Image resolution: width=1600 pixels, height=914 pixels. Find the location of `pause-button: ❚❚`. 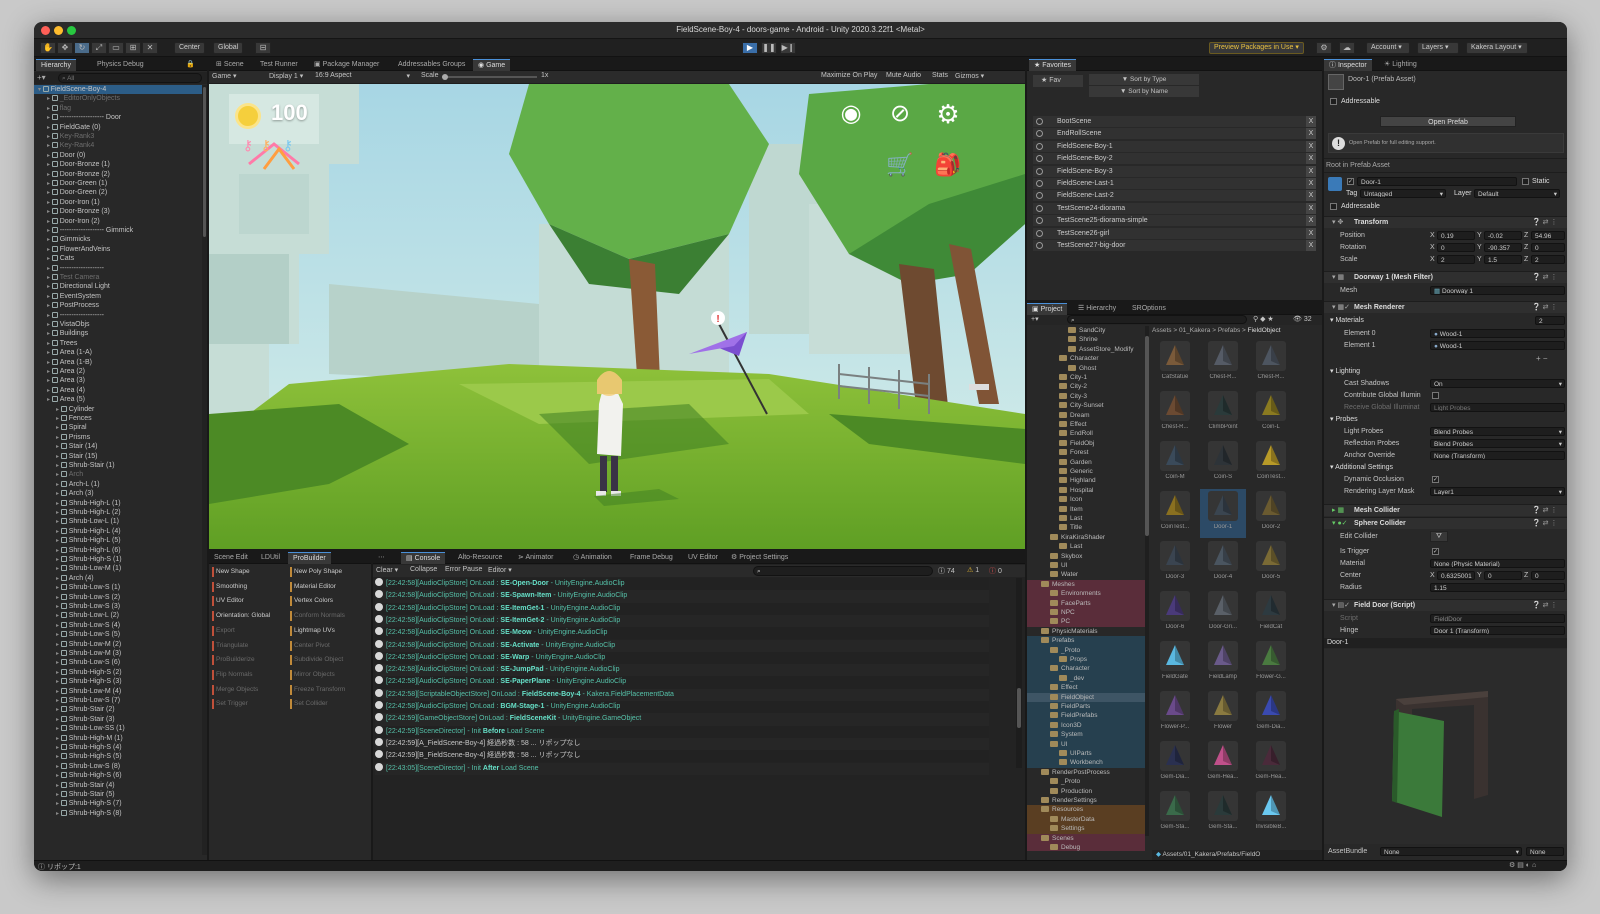

pause-button: ❚❚ is located at coordinates (769, 48).